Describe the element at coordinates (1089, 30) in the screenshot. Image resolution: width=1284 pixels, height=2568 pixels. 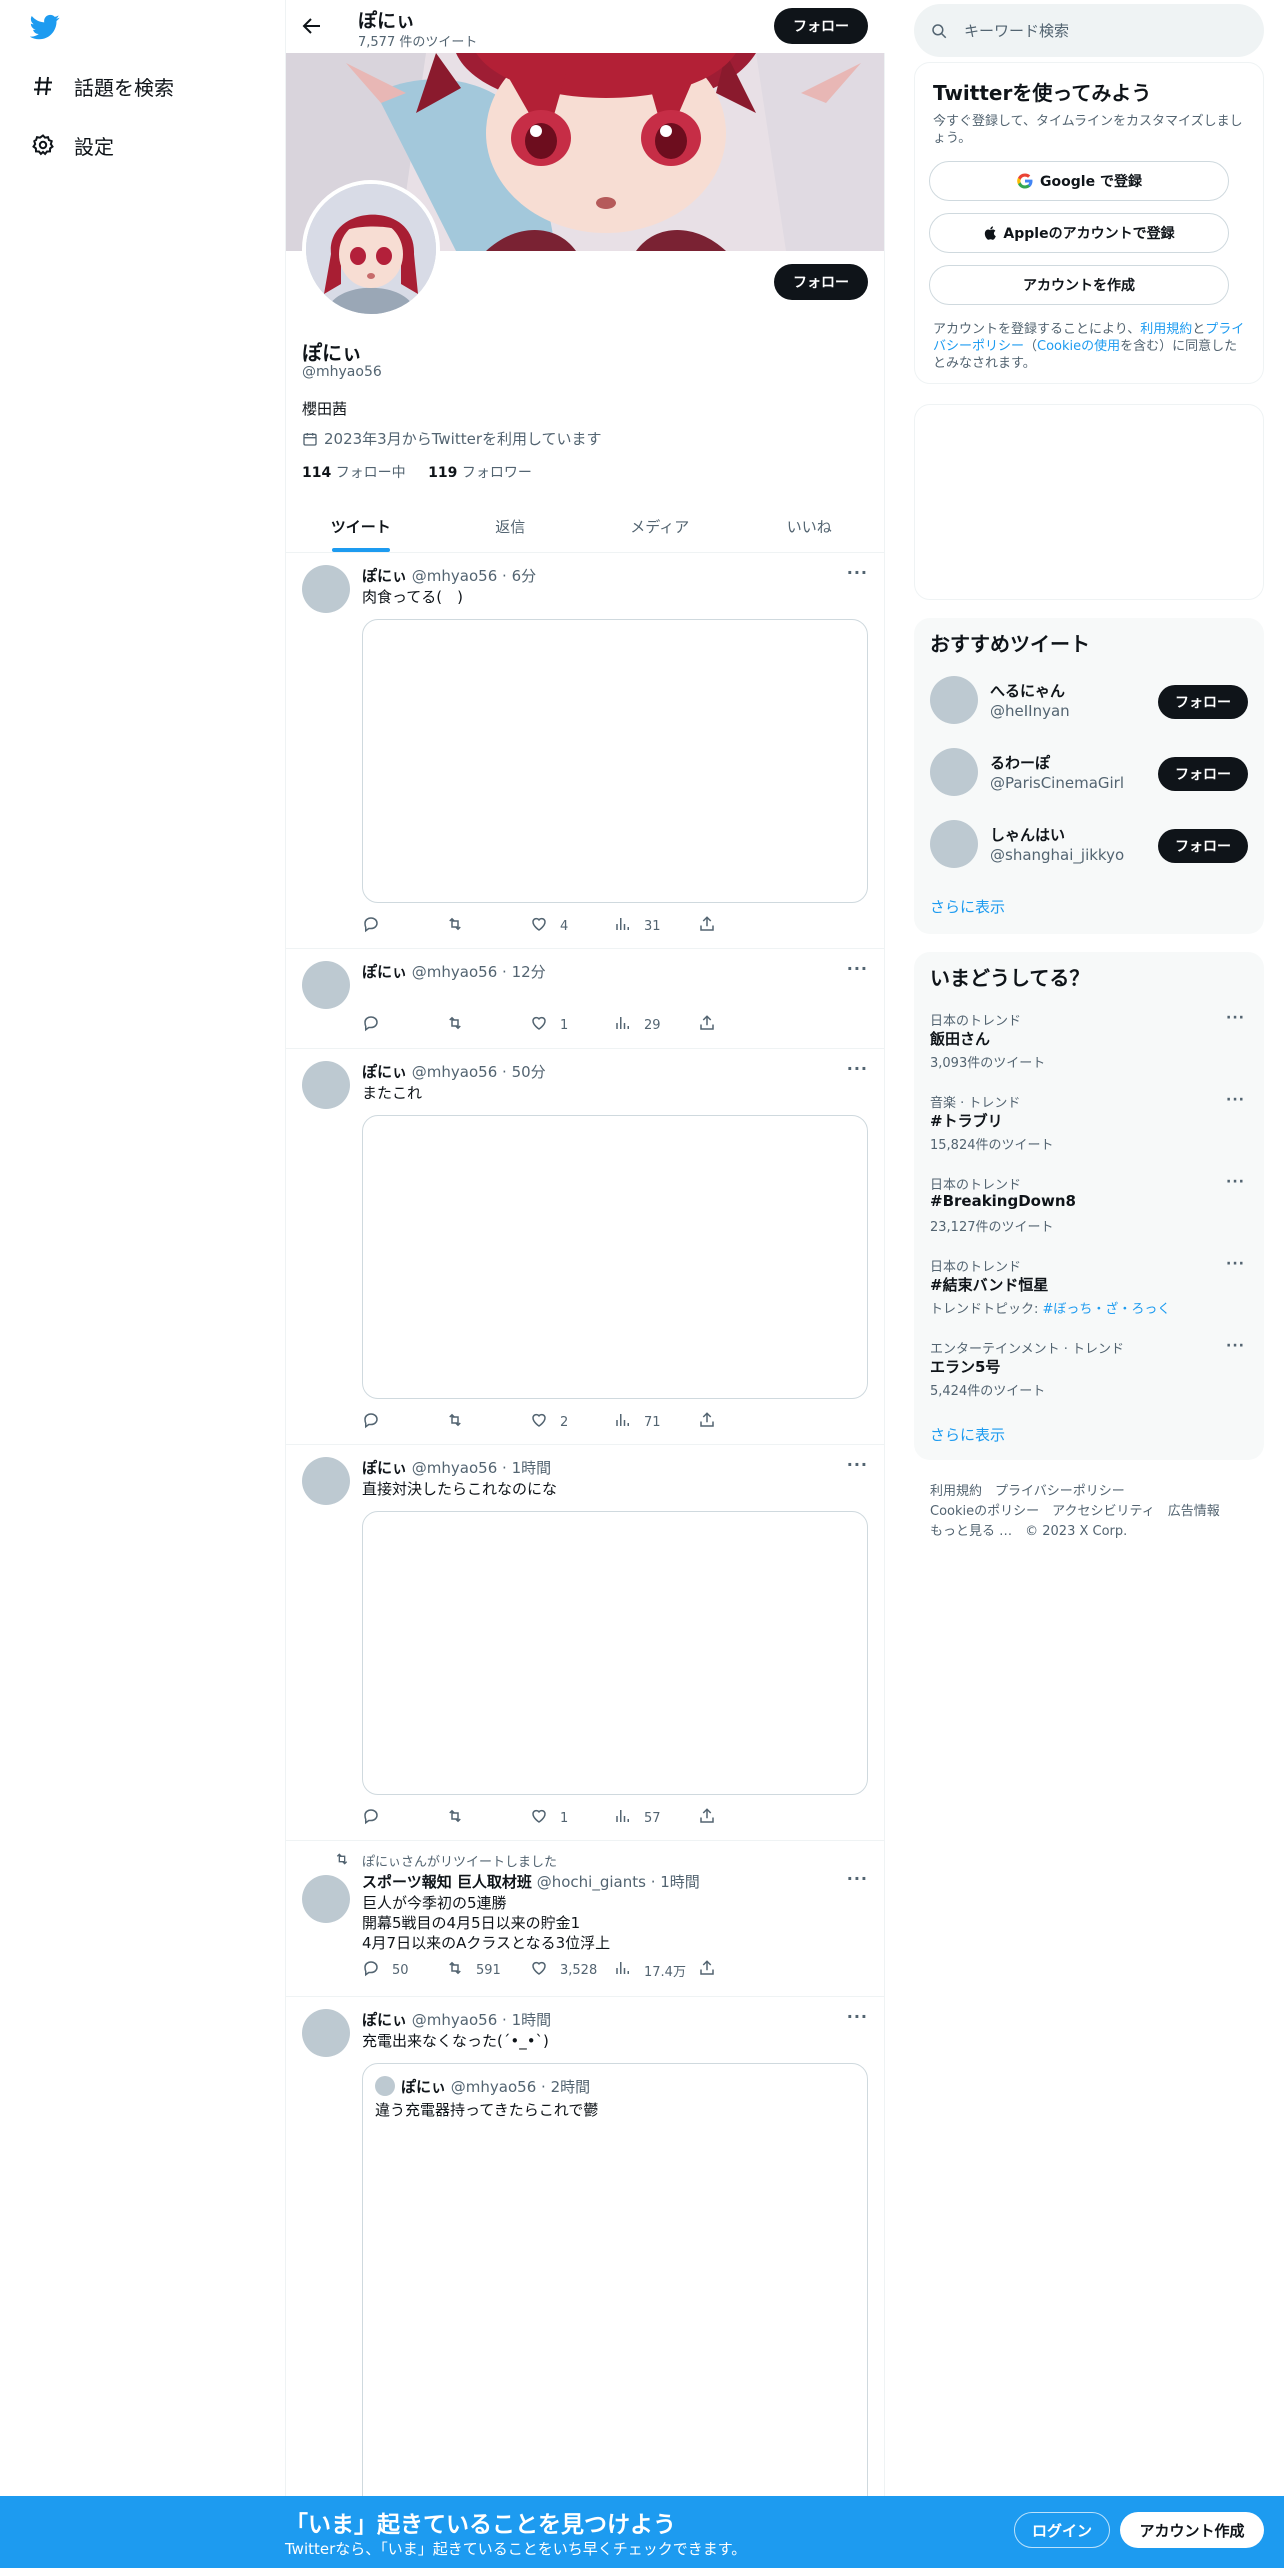
I see `search-bar: キーワード検索` at that location.